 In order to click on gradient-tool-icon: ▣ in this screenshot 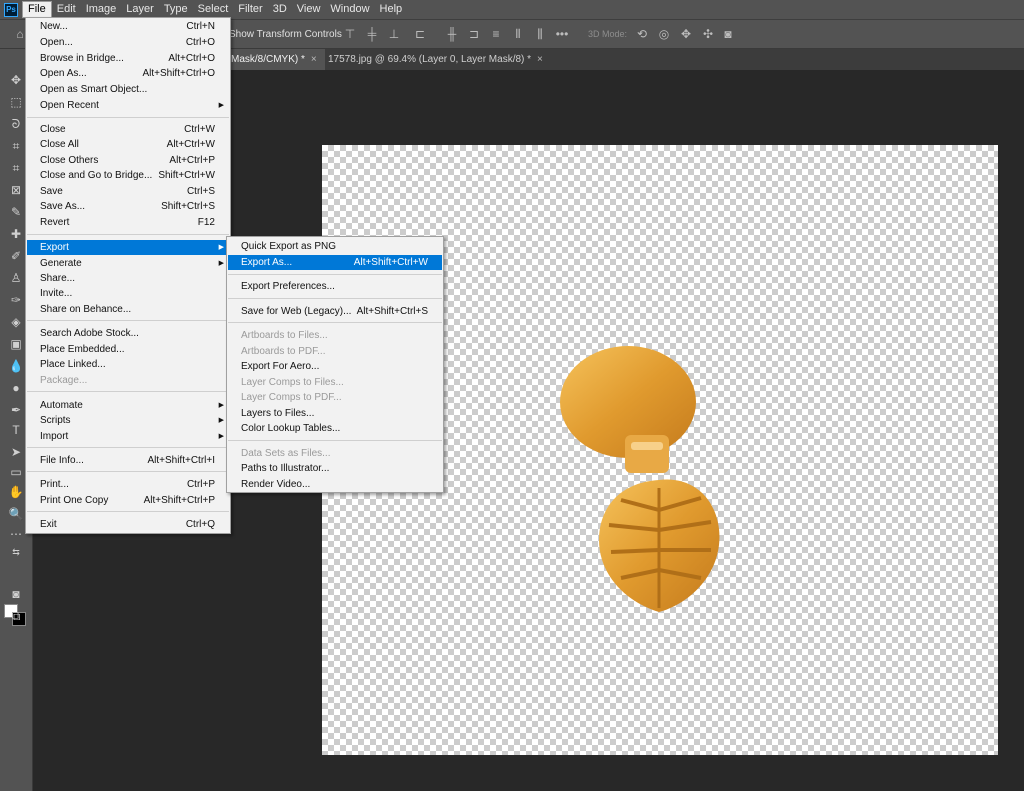, I will do `click(16, 344)`.